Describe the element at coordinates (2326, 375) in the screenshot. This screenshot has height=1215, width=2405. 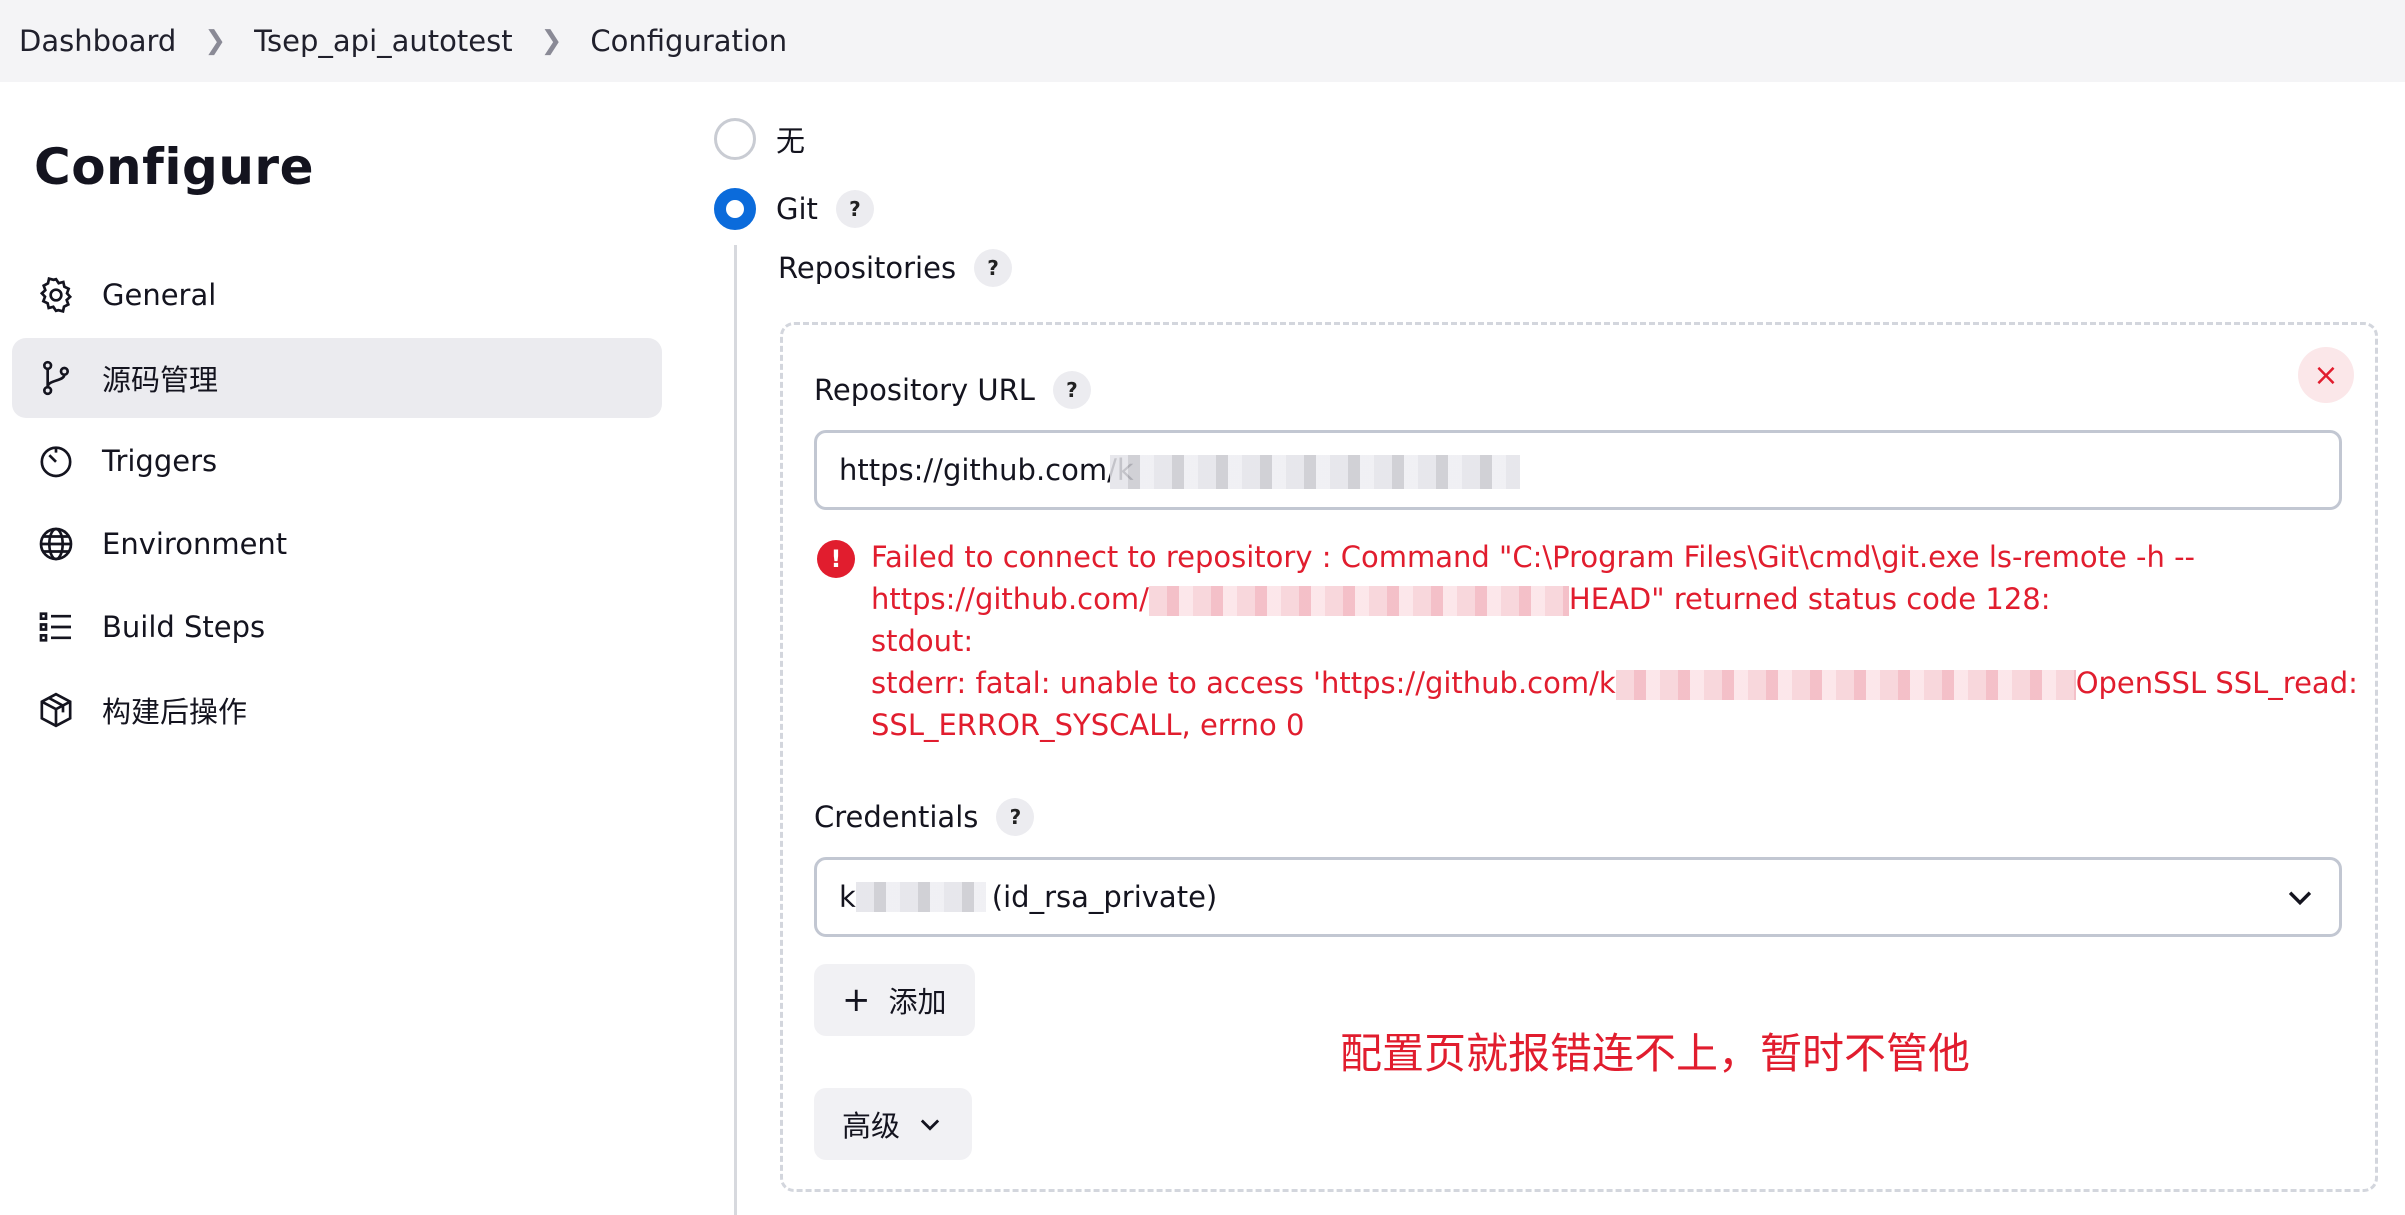
I see `close-icon: ×` at that location.